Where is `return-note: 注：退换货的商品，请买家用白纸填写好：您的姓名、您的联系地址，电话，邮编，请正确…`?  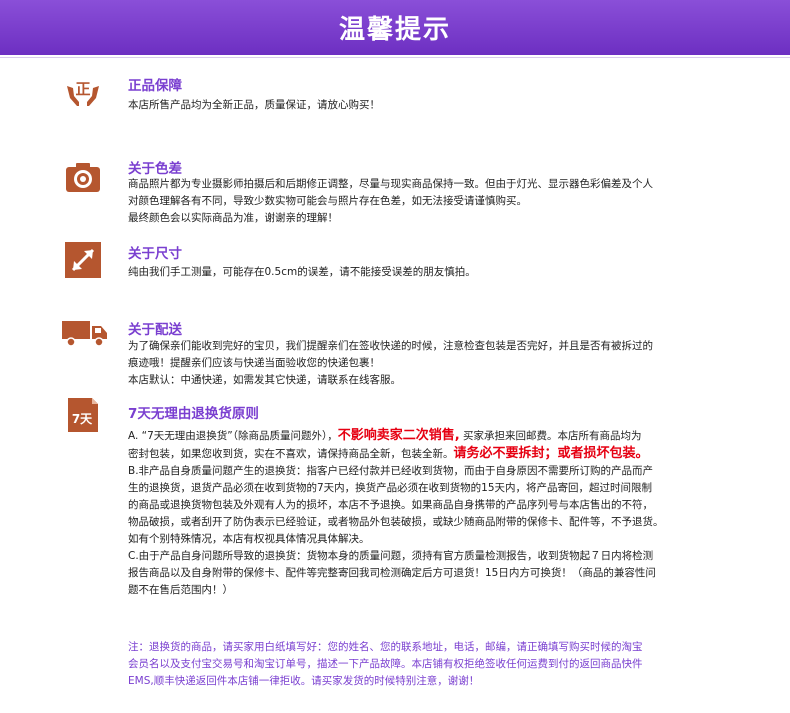 return-note: 注：退换货的商品，请买家用白纸填写好：您的姓名、您的联系地址，电话，邮编，请正确… is located at coordinates (450, 664).